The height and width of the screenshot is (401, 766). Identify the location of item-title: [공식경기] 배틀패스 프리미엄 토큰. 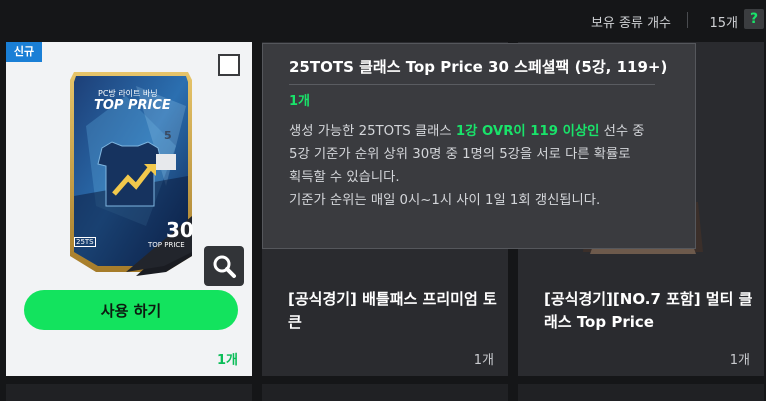
(392, 310).